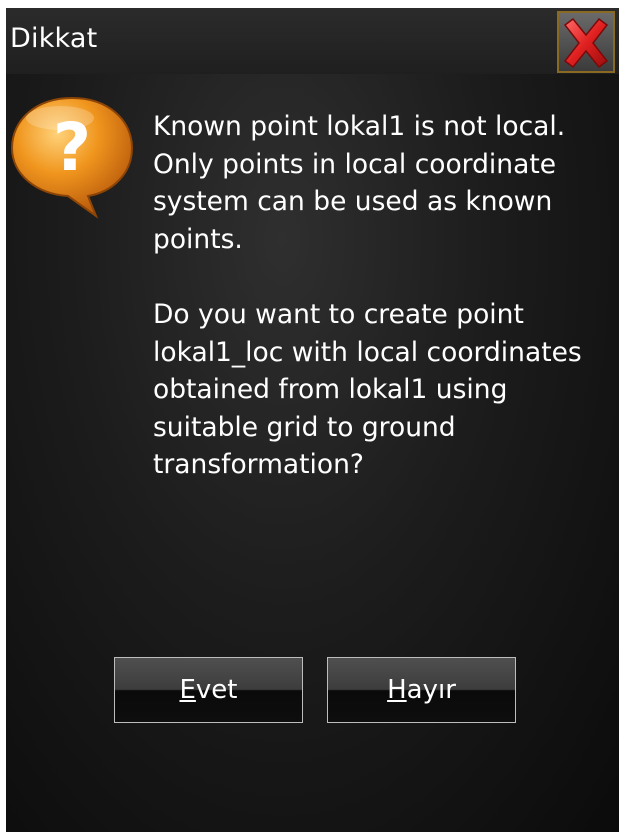 Image resolution: width=625 pixels, height=832 pixels. I want to click on yes-button: Evet, so click(208, 690).